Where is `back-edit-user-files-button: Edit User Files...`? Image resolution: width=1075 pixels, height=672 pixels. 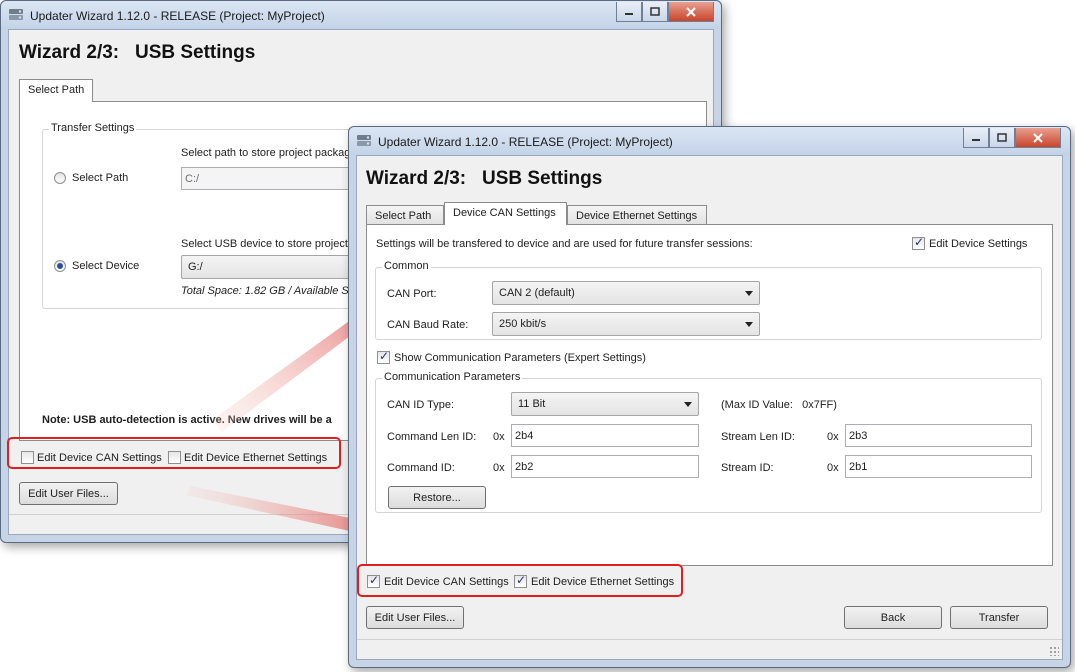
back-edit-user-files-button: Edit User Files... is located at coordinates (68, 493).